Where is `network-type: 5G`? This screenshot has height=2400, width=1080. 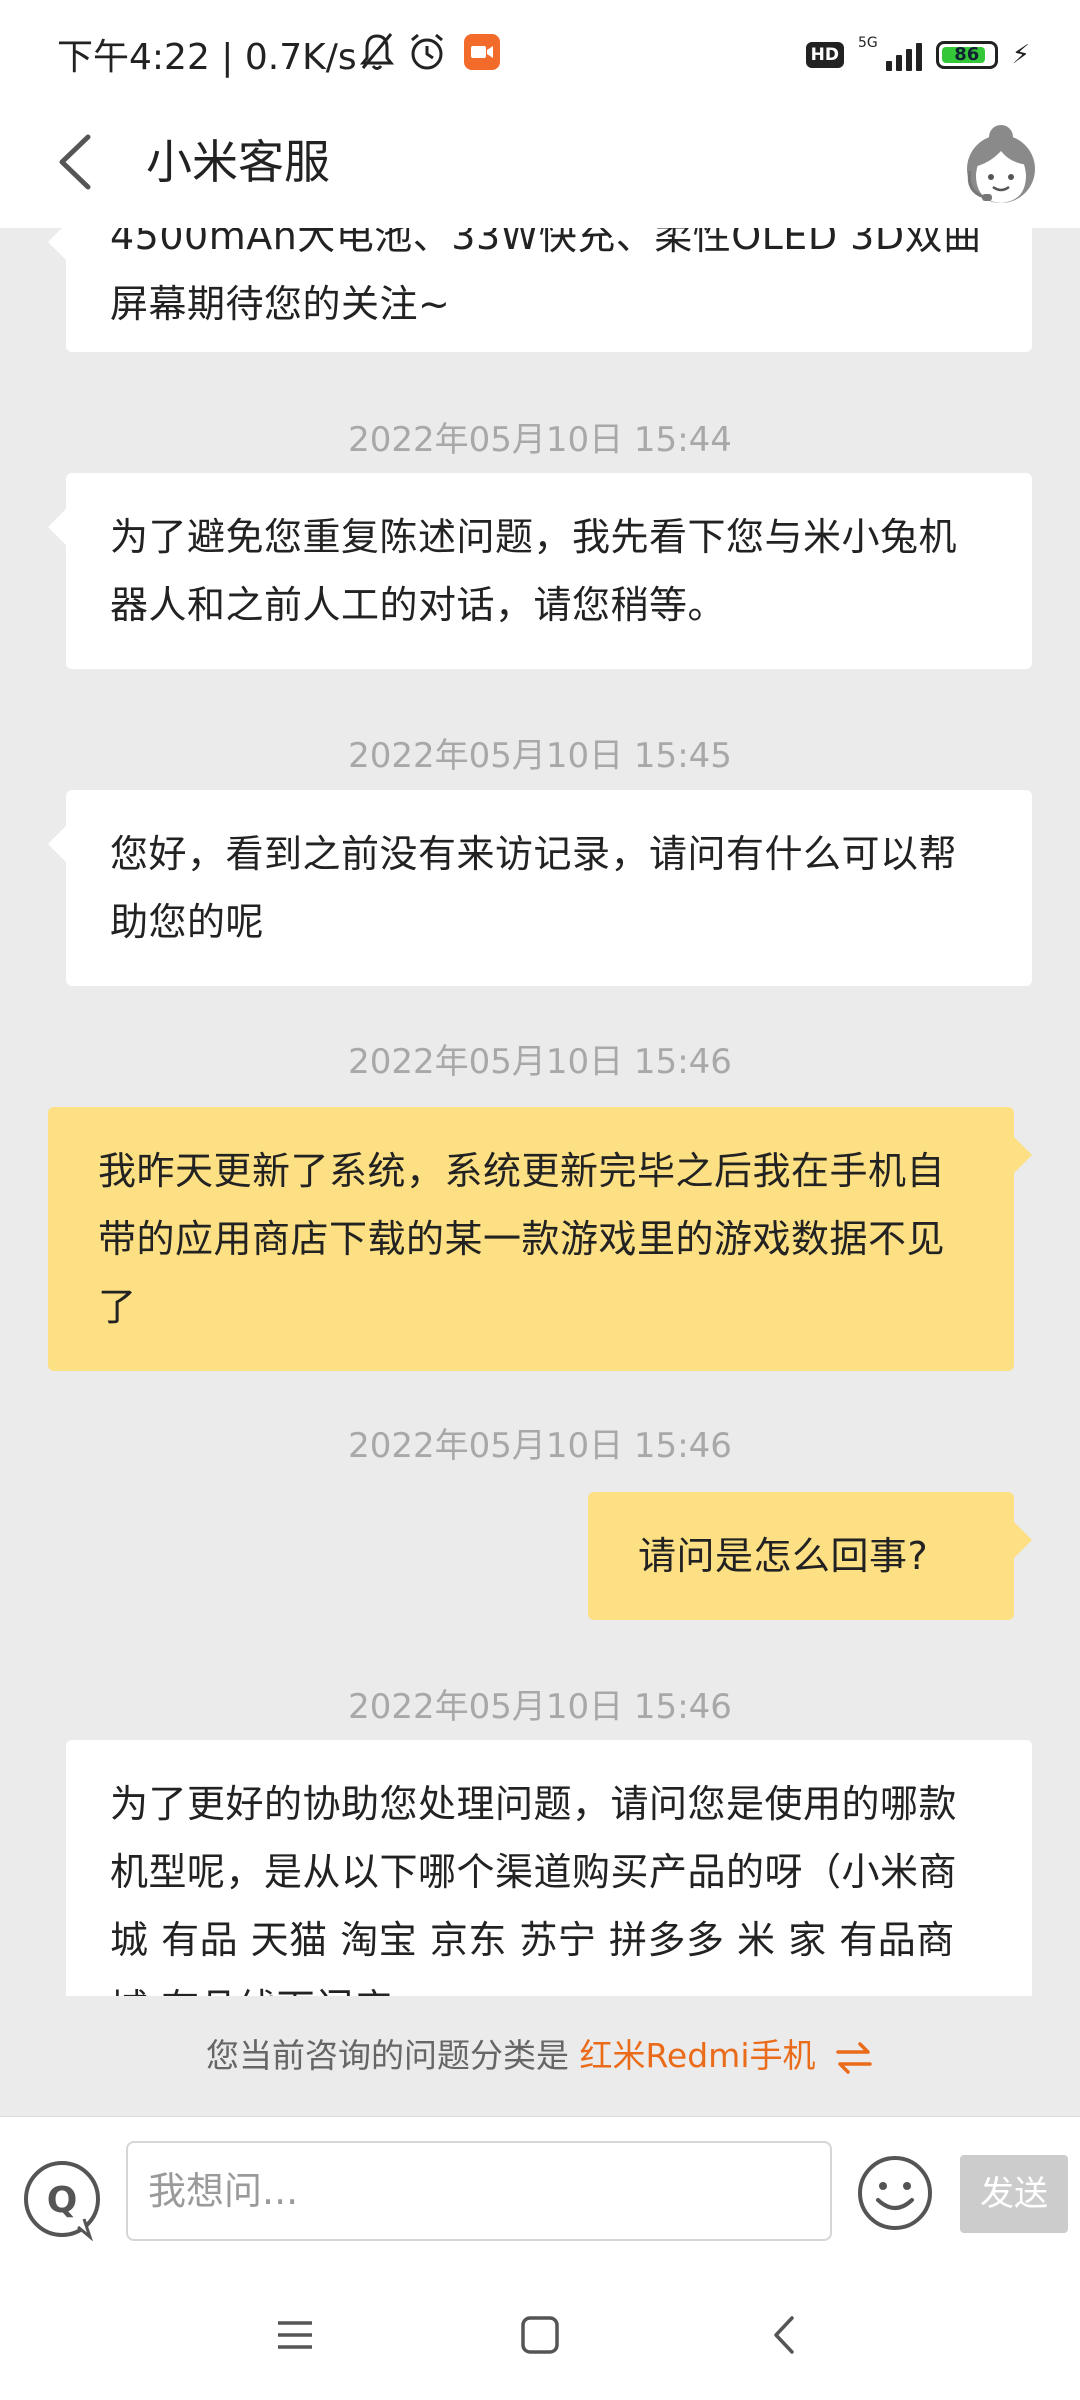
network-type: 5G is located at coordinates (867, 43).